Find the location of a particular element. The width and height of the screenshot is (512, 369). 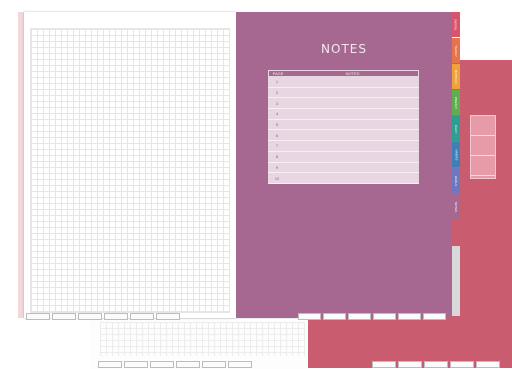

tab-extra is located at coordinates (456, 232).